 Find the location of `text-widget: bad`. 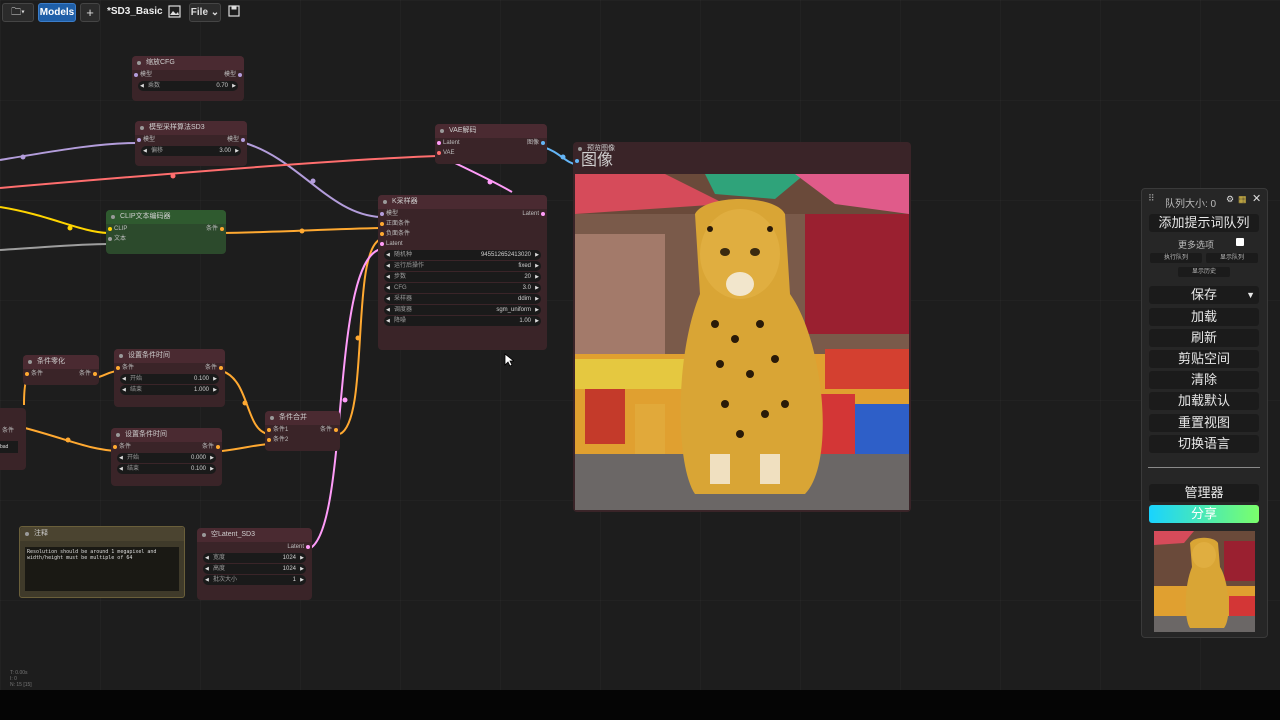

text-widget: bad is located at coordinates (9, 447).